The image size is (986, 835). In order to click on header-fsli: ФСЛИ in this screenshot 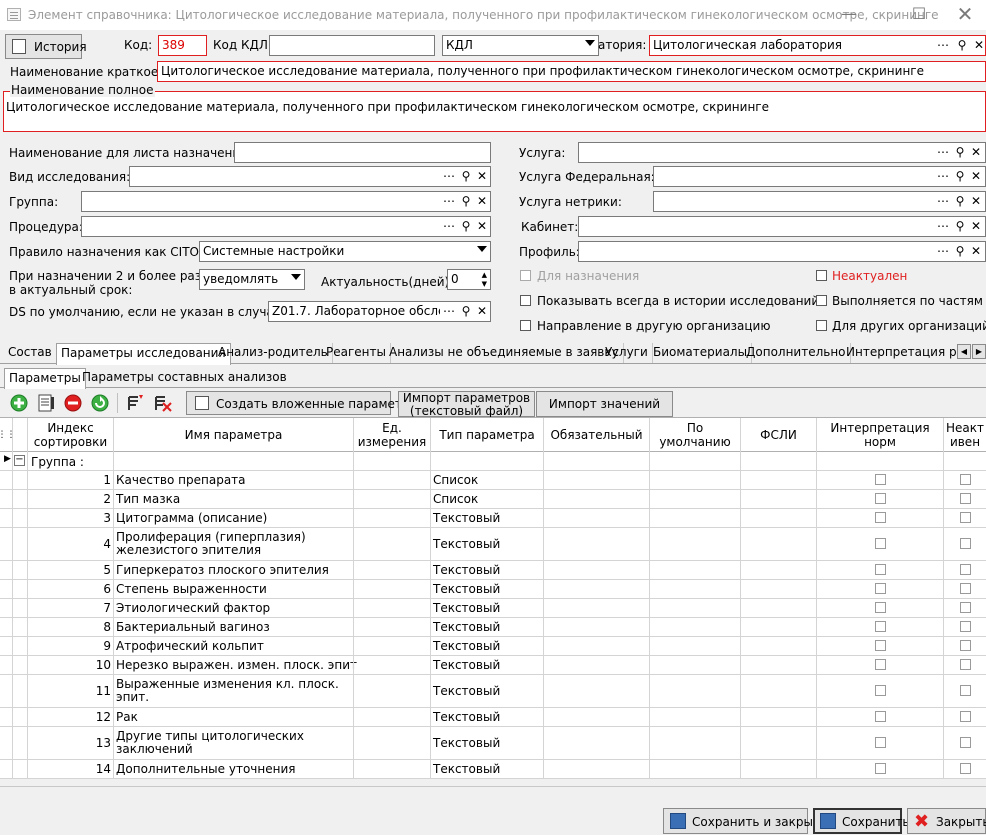, I will do `click(778, 435)`.